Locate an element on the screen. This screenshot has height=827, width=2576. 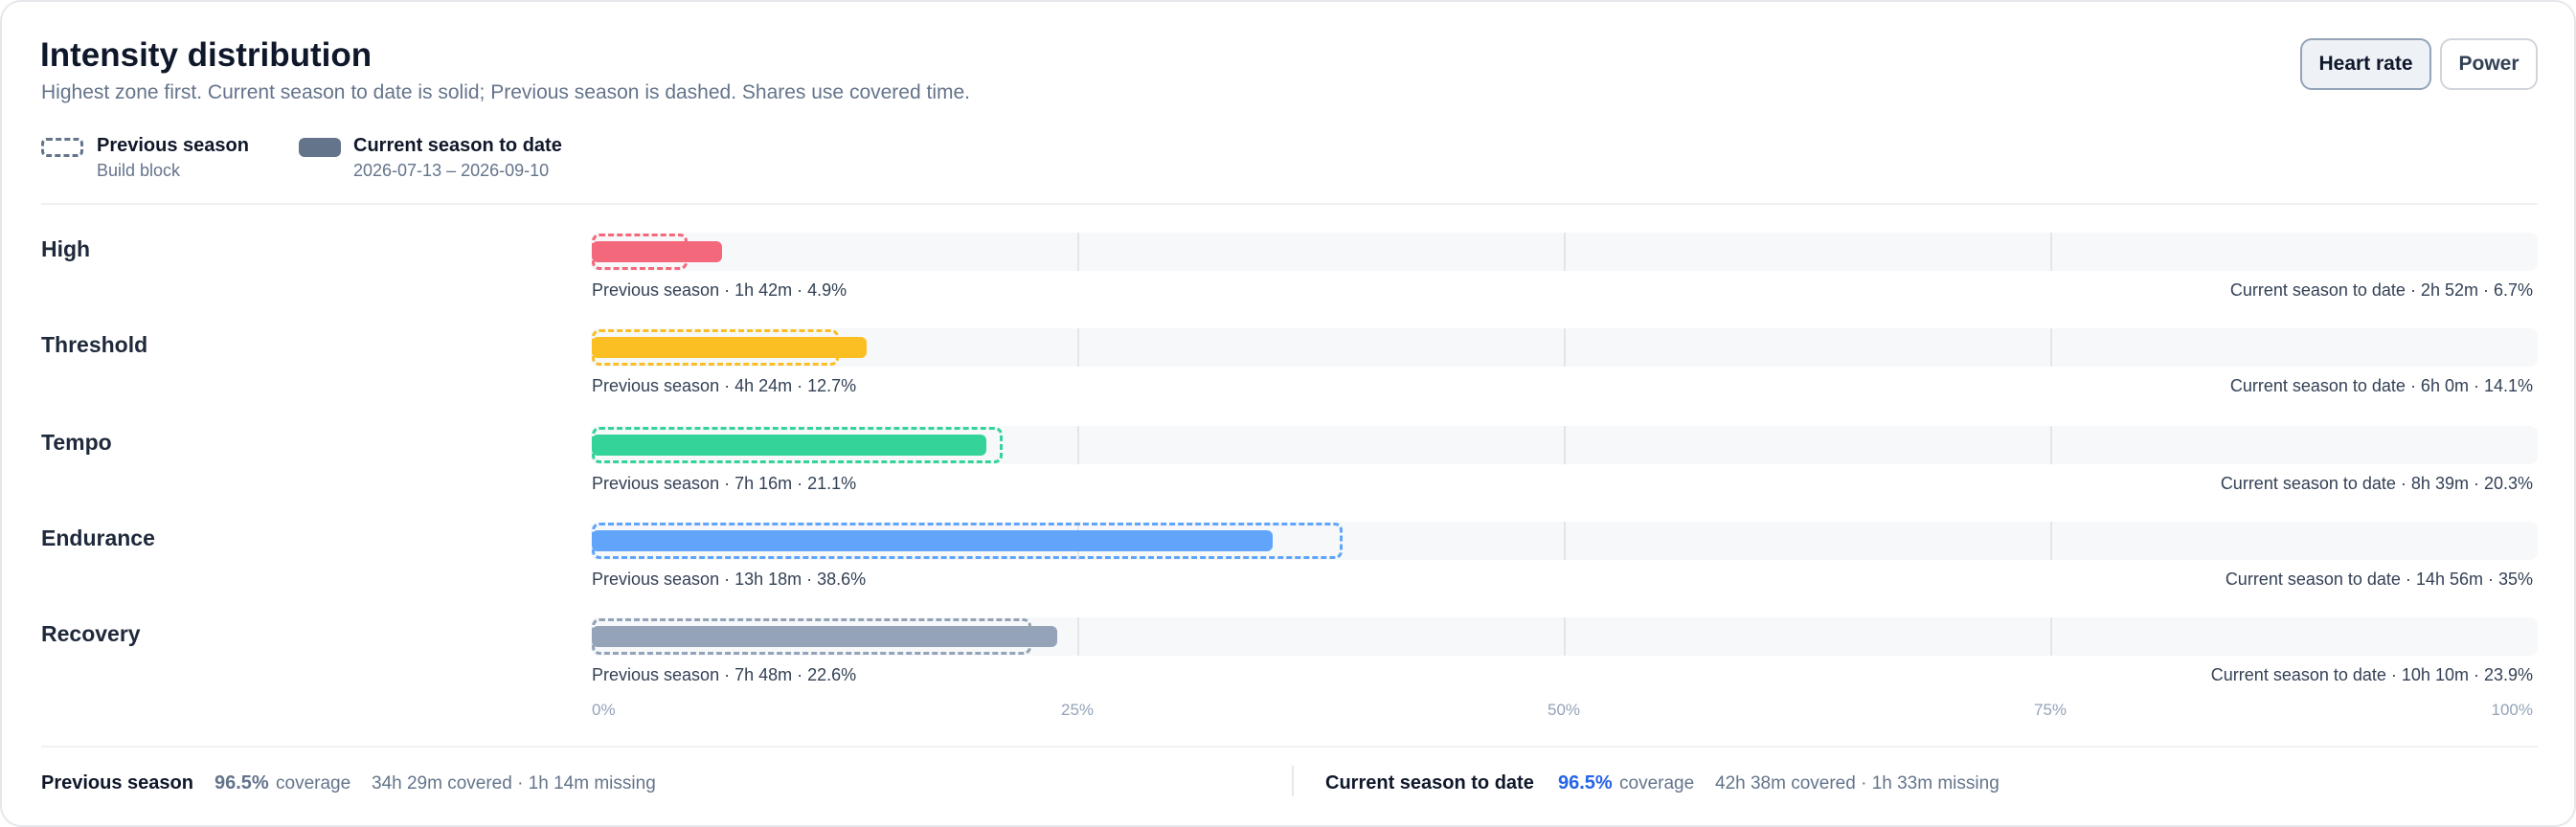
caption-current: Current season to date · 10h 10m · 23.9% is located at coordinates (2371, 674).